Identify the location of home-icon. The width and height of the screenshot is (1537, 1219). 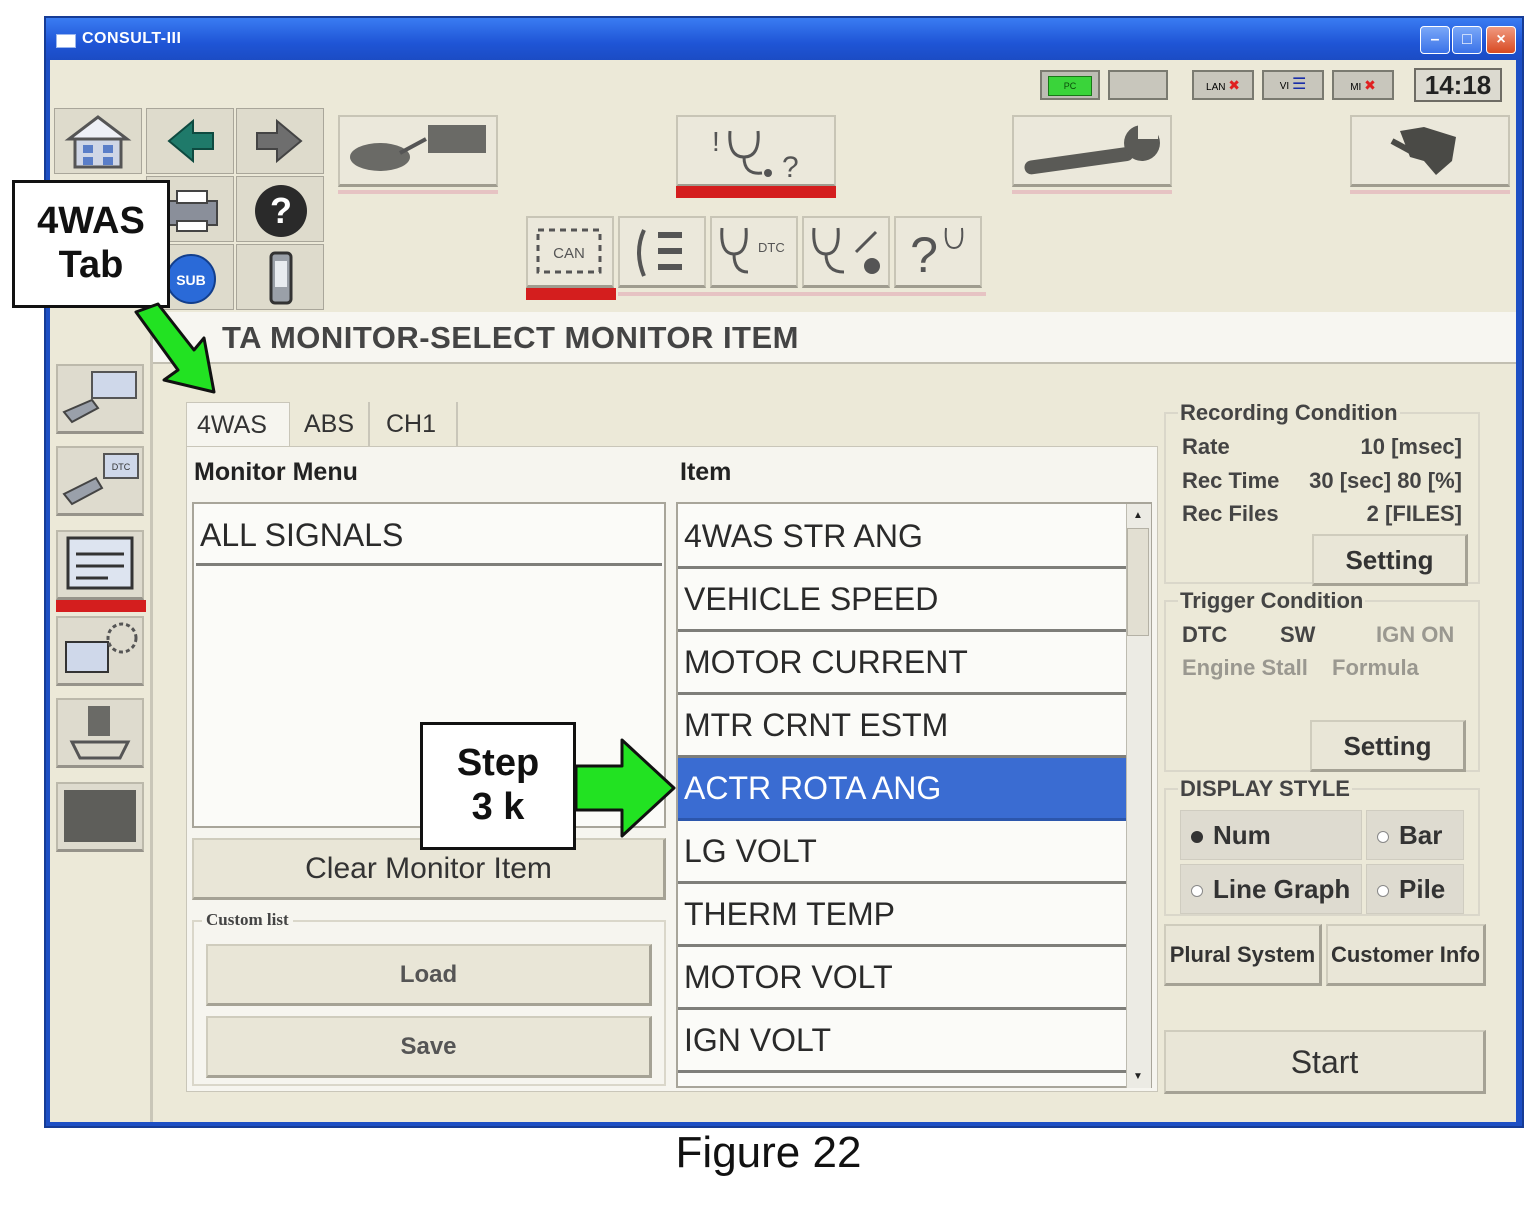
(98, 142).